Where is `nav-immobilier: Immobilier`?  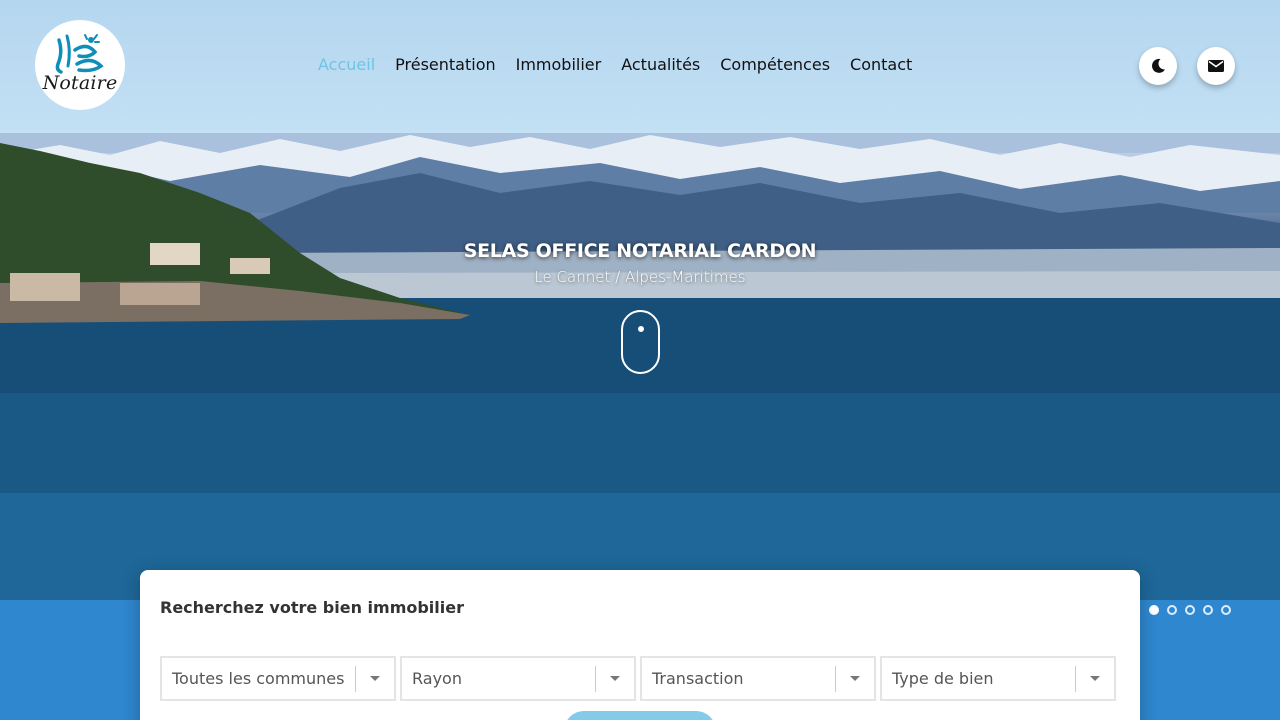 nav-immobilier: Immobilier is located at coordinates (559, 64).